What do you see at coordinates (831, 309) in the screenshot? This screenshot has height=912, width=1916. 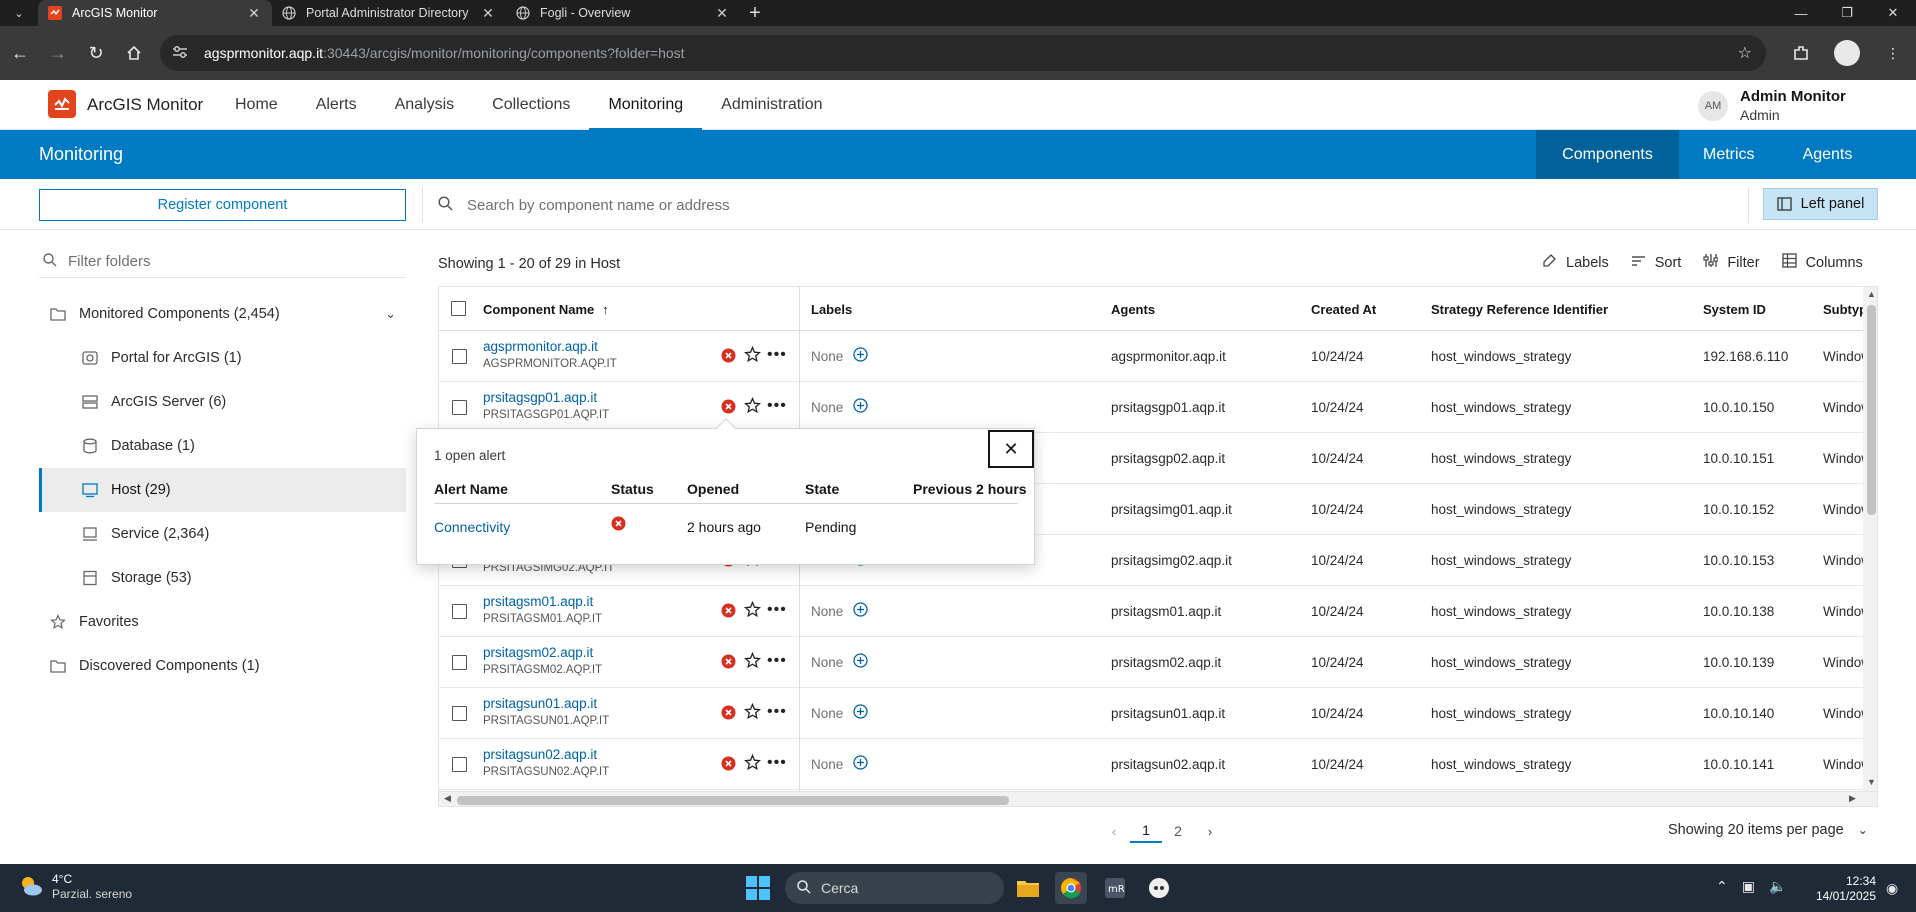 I see `column-header-labels: Labels` at bounding box center [831, 309].